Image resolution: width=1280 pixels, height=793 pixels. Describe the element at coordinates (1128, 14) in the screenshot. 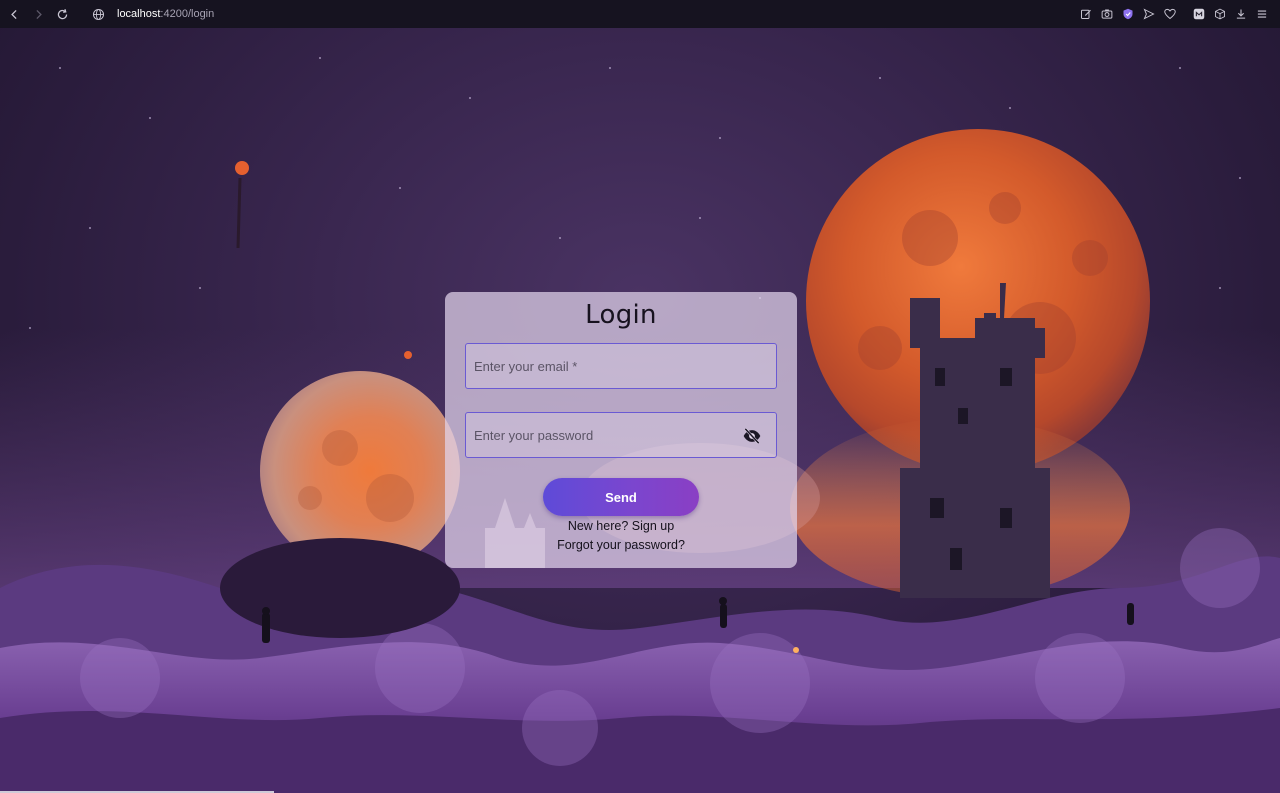

I see `shield-icon` at that location.